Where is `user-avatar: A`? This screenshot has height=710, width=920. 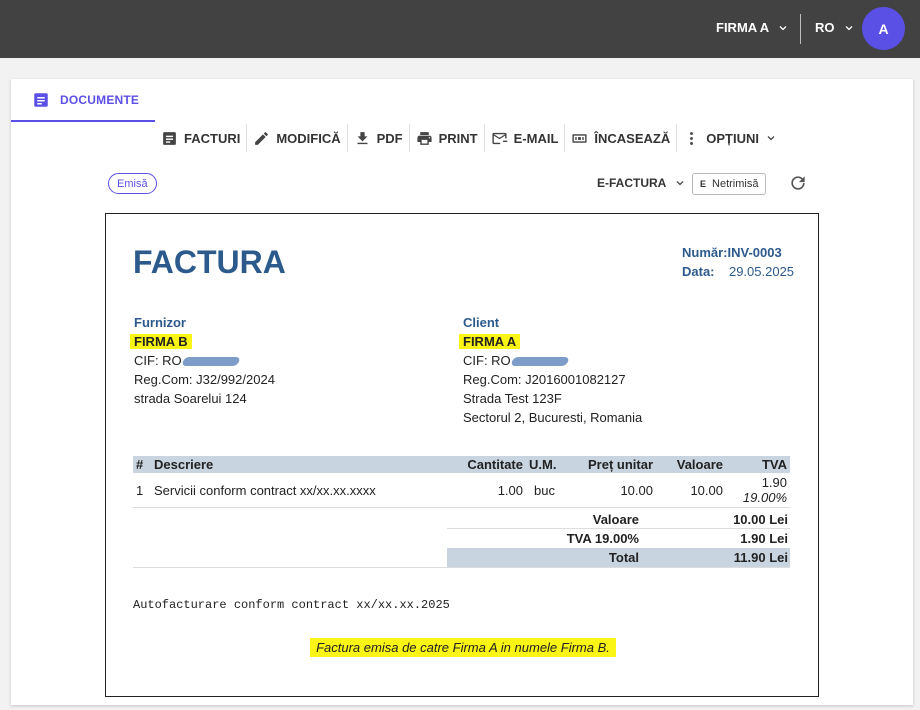
user-avatar: A is located at coordinates (883, 28).